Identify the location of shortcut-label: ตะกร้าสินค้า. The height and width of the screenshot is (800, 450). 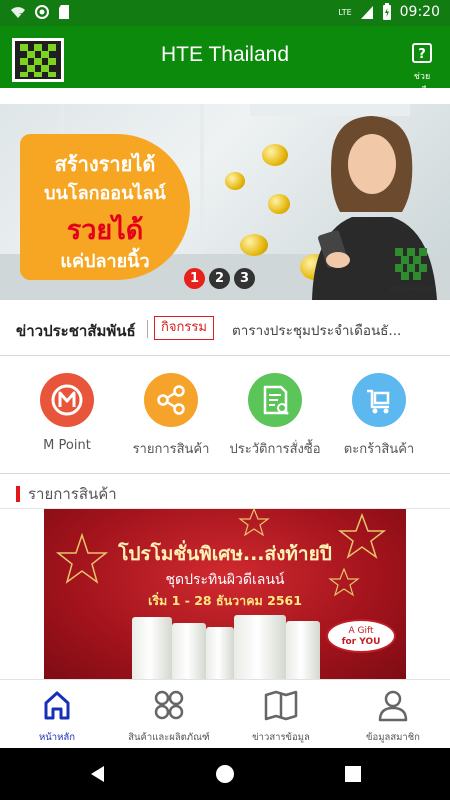
(379, 449).